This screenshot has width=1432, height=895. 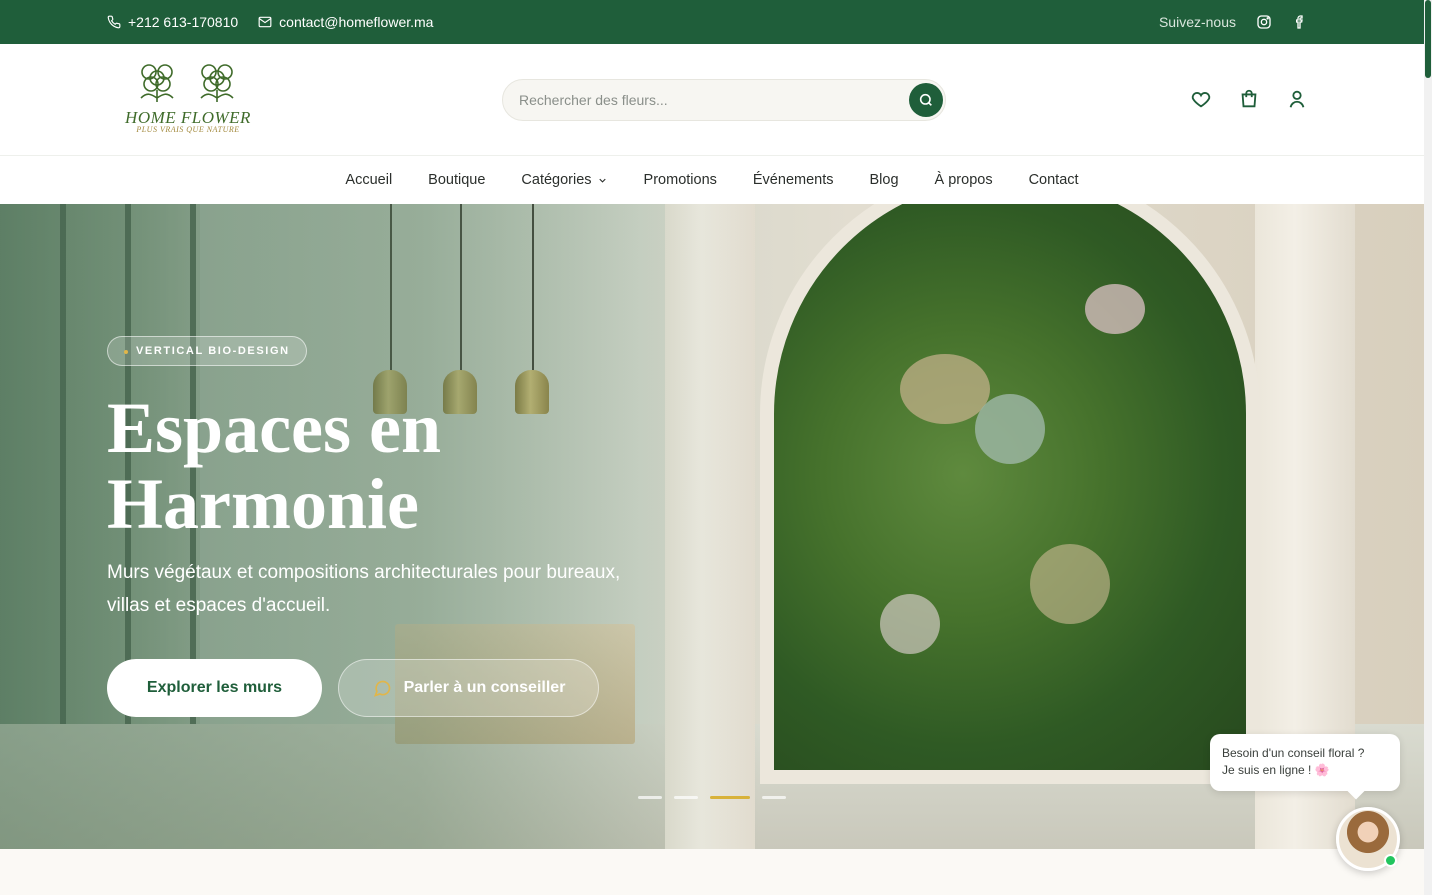 I want to click on email-link: contact@homeflower.ma, so click(x=345, y=22).